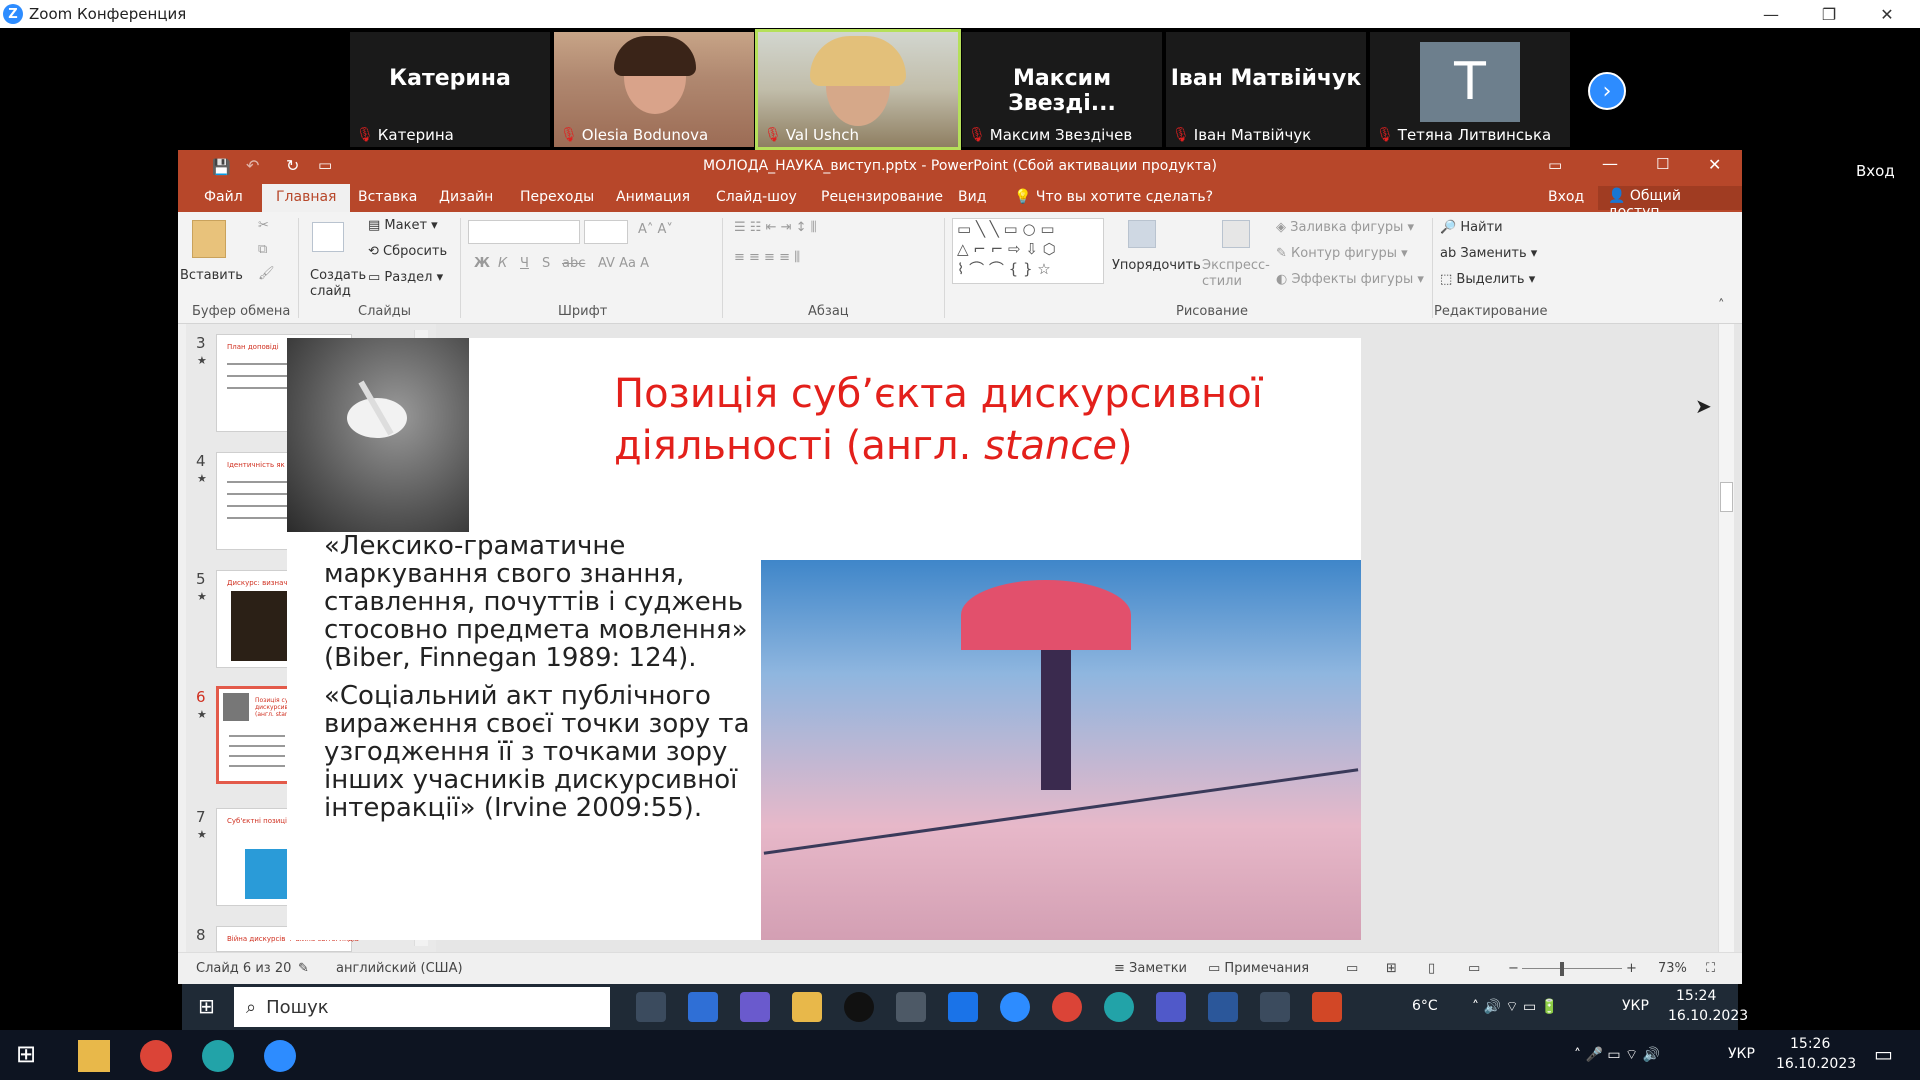 The height and width of the screenshot is (1080, 1920). I want to click on bold-button: Ж, so click(482, 263).